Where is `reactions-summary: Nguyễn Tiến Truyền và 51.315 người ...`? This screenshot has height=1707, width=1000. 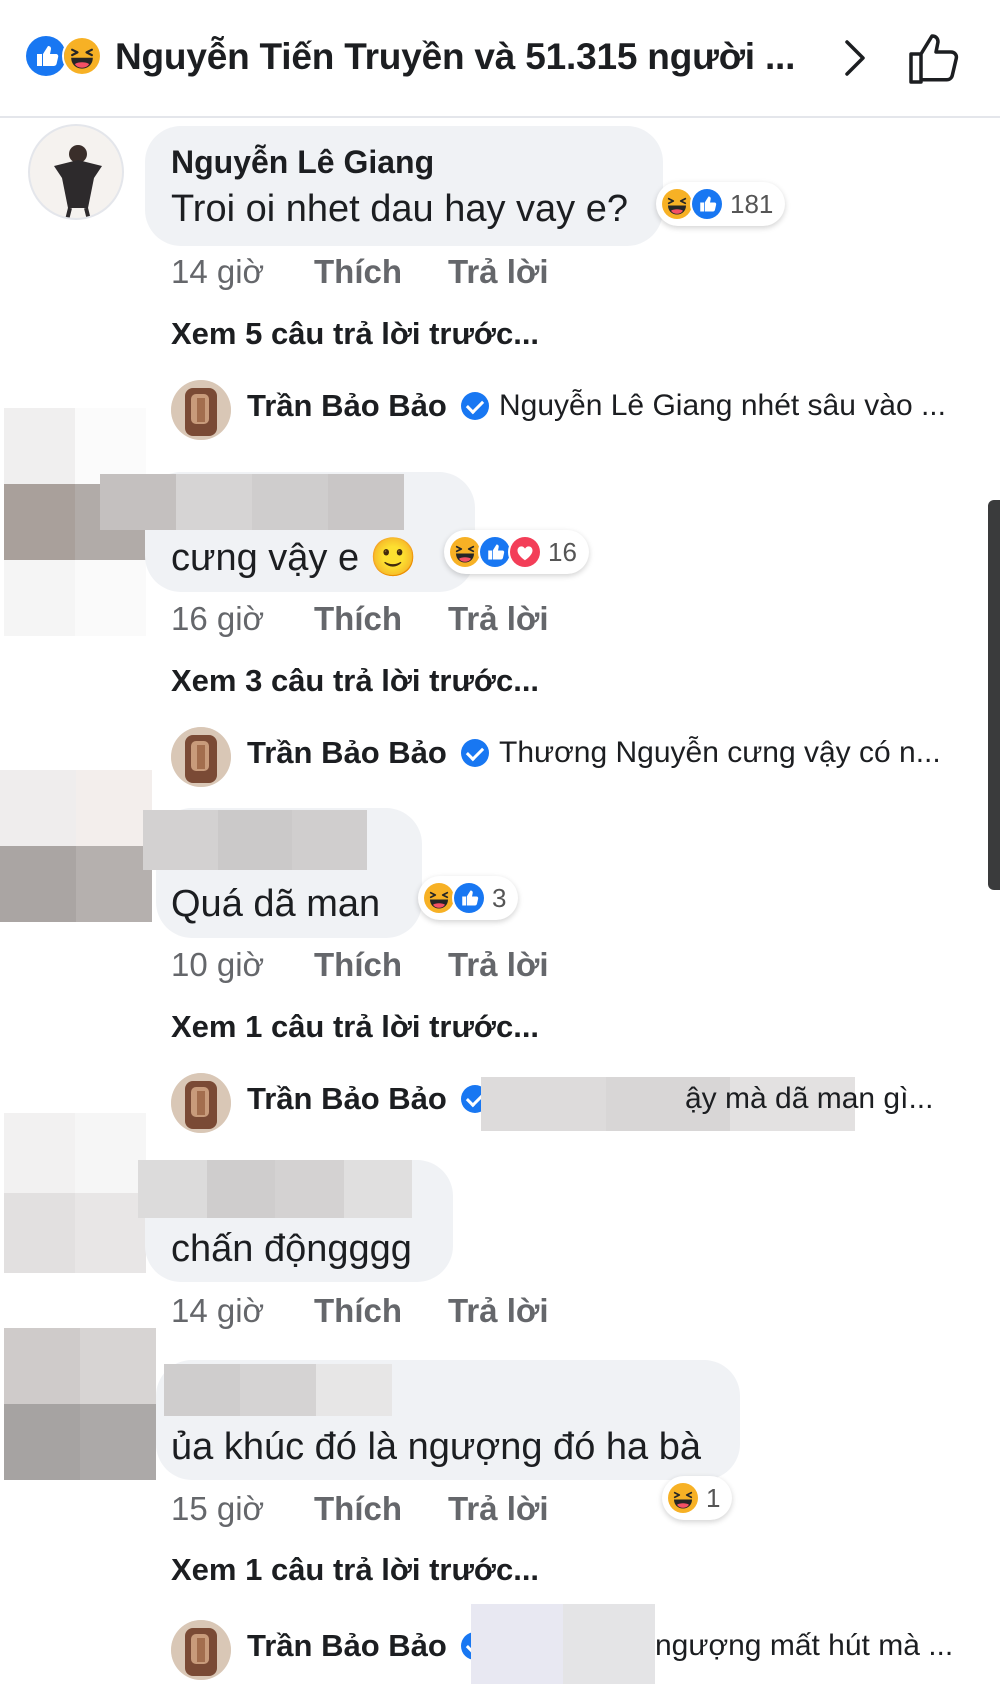 reactions-summary: Nguyễn Tiến Truyền và 51.315 người ... is located at coordinates (455, 57).